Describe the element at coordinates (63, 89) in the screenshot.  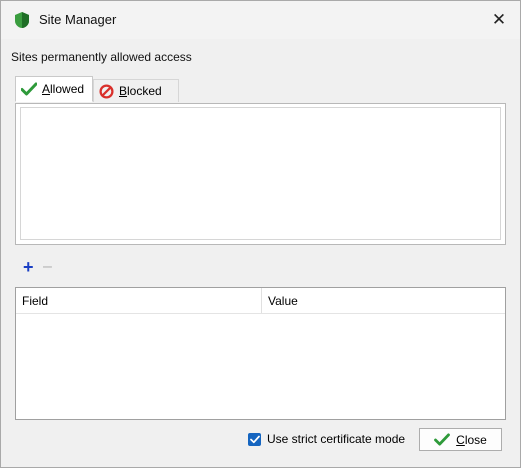
I see `tab-allowed-label: Allowed` at that location.